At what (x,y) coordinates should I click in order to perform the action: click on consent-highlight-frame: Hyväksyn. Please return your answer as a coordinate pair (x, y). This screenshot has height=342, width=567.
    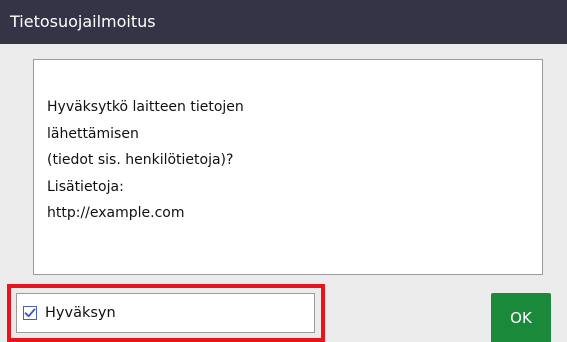
    Looking at the image, I should click on (166, 313).